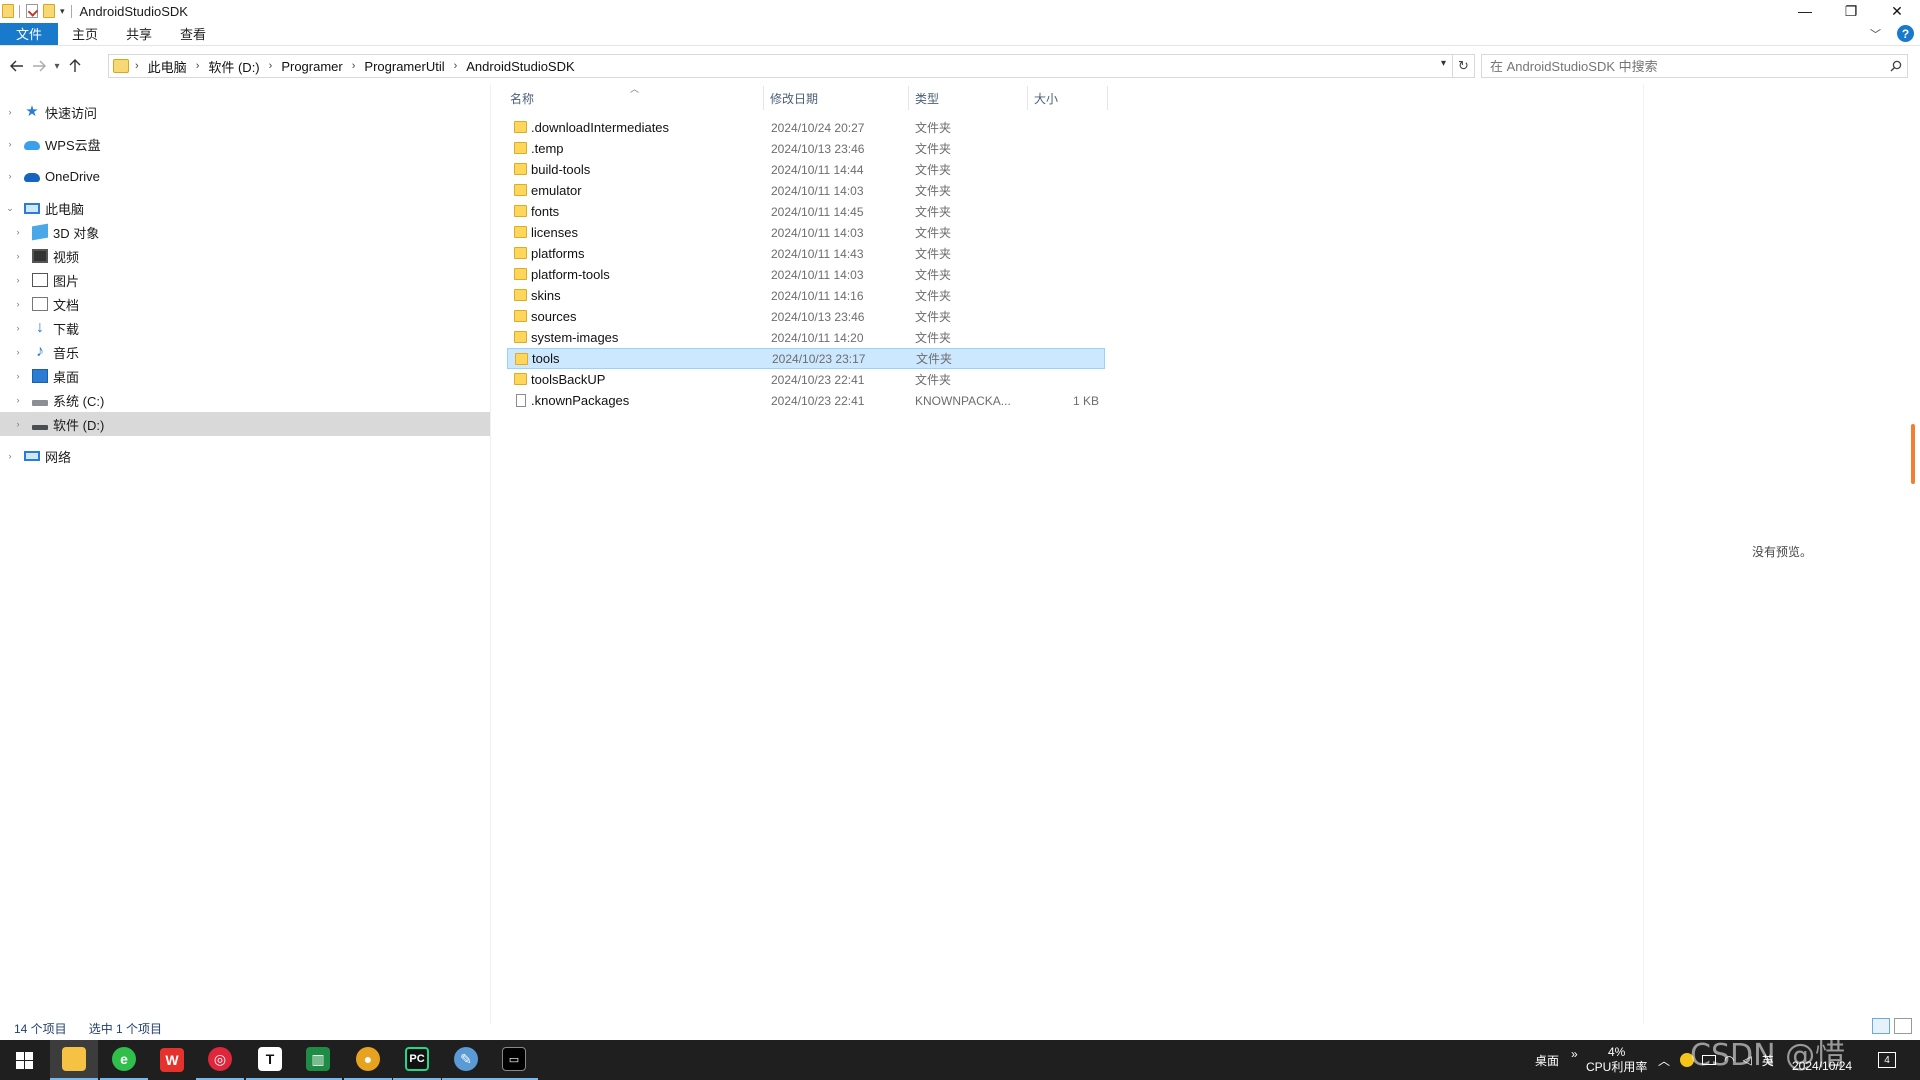 This screenshot has width=1920, height=1080. I want to click on file-row: .temp 2024/10/13 23:46 文件夹, so click(806, 148).